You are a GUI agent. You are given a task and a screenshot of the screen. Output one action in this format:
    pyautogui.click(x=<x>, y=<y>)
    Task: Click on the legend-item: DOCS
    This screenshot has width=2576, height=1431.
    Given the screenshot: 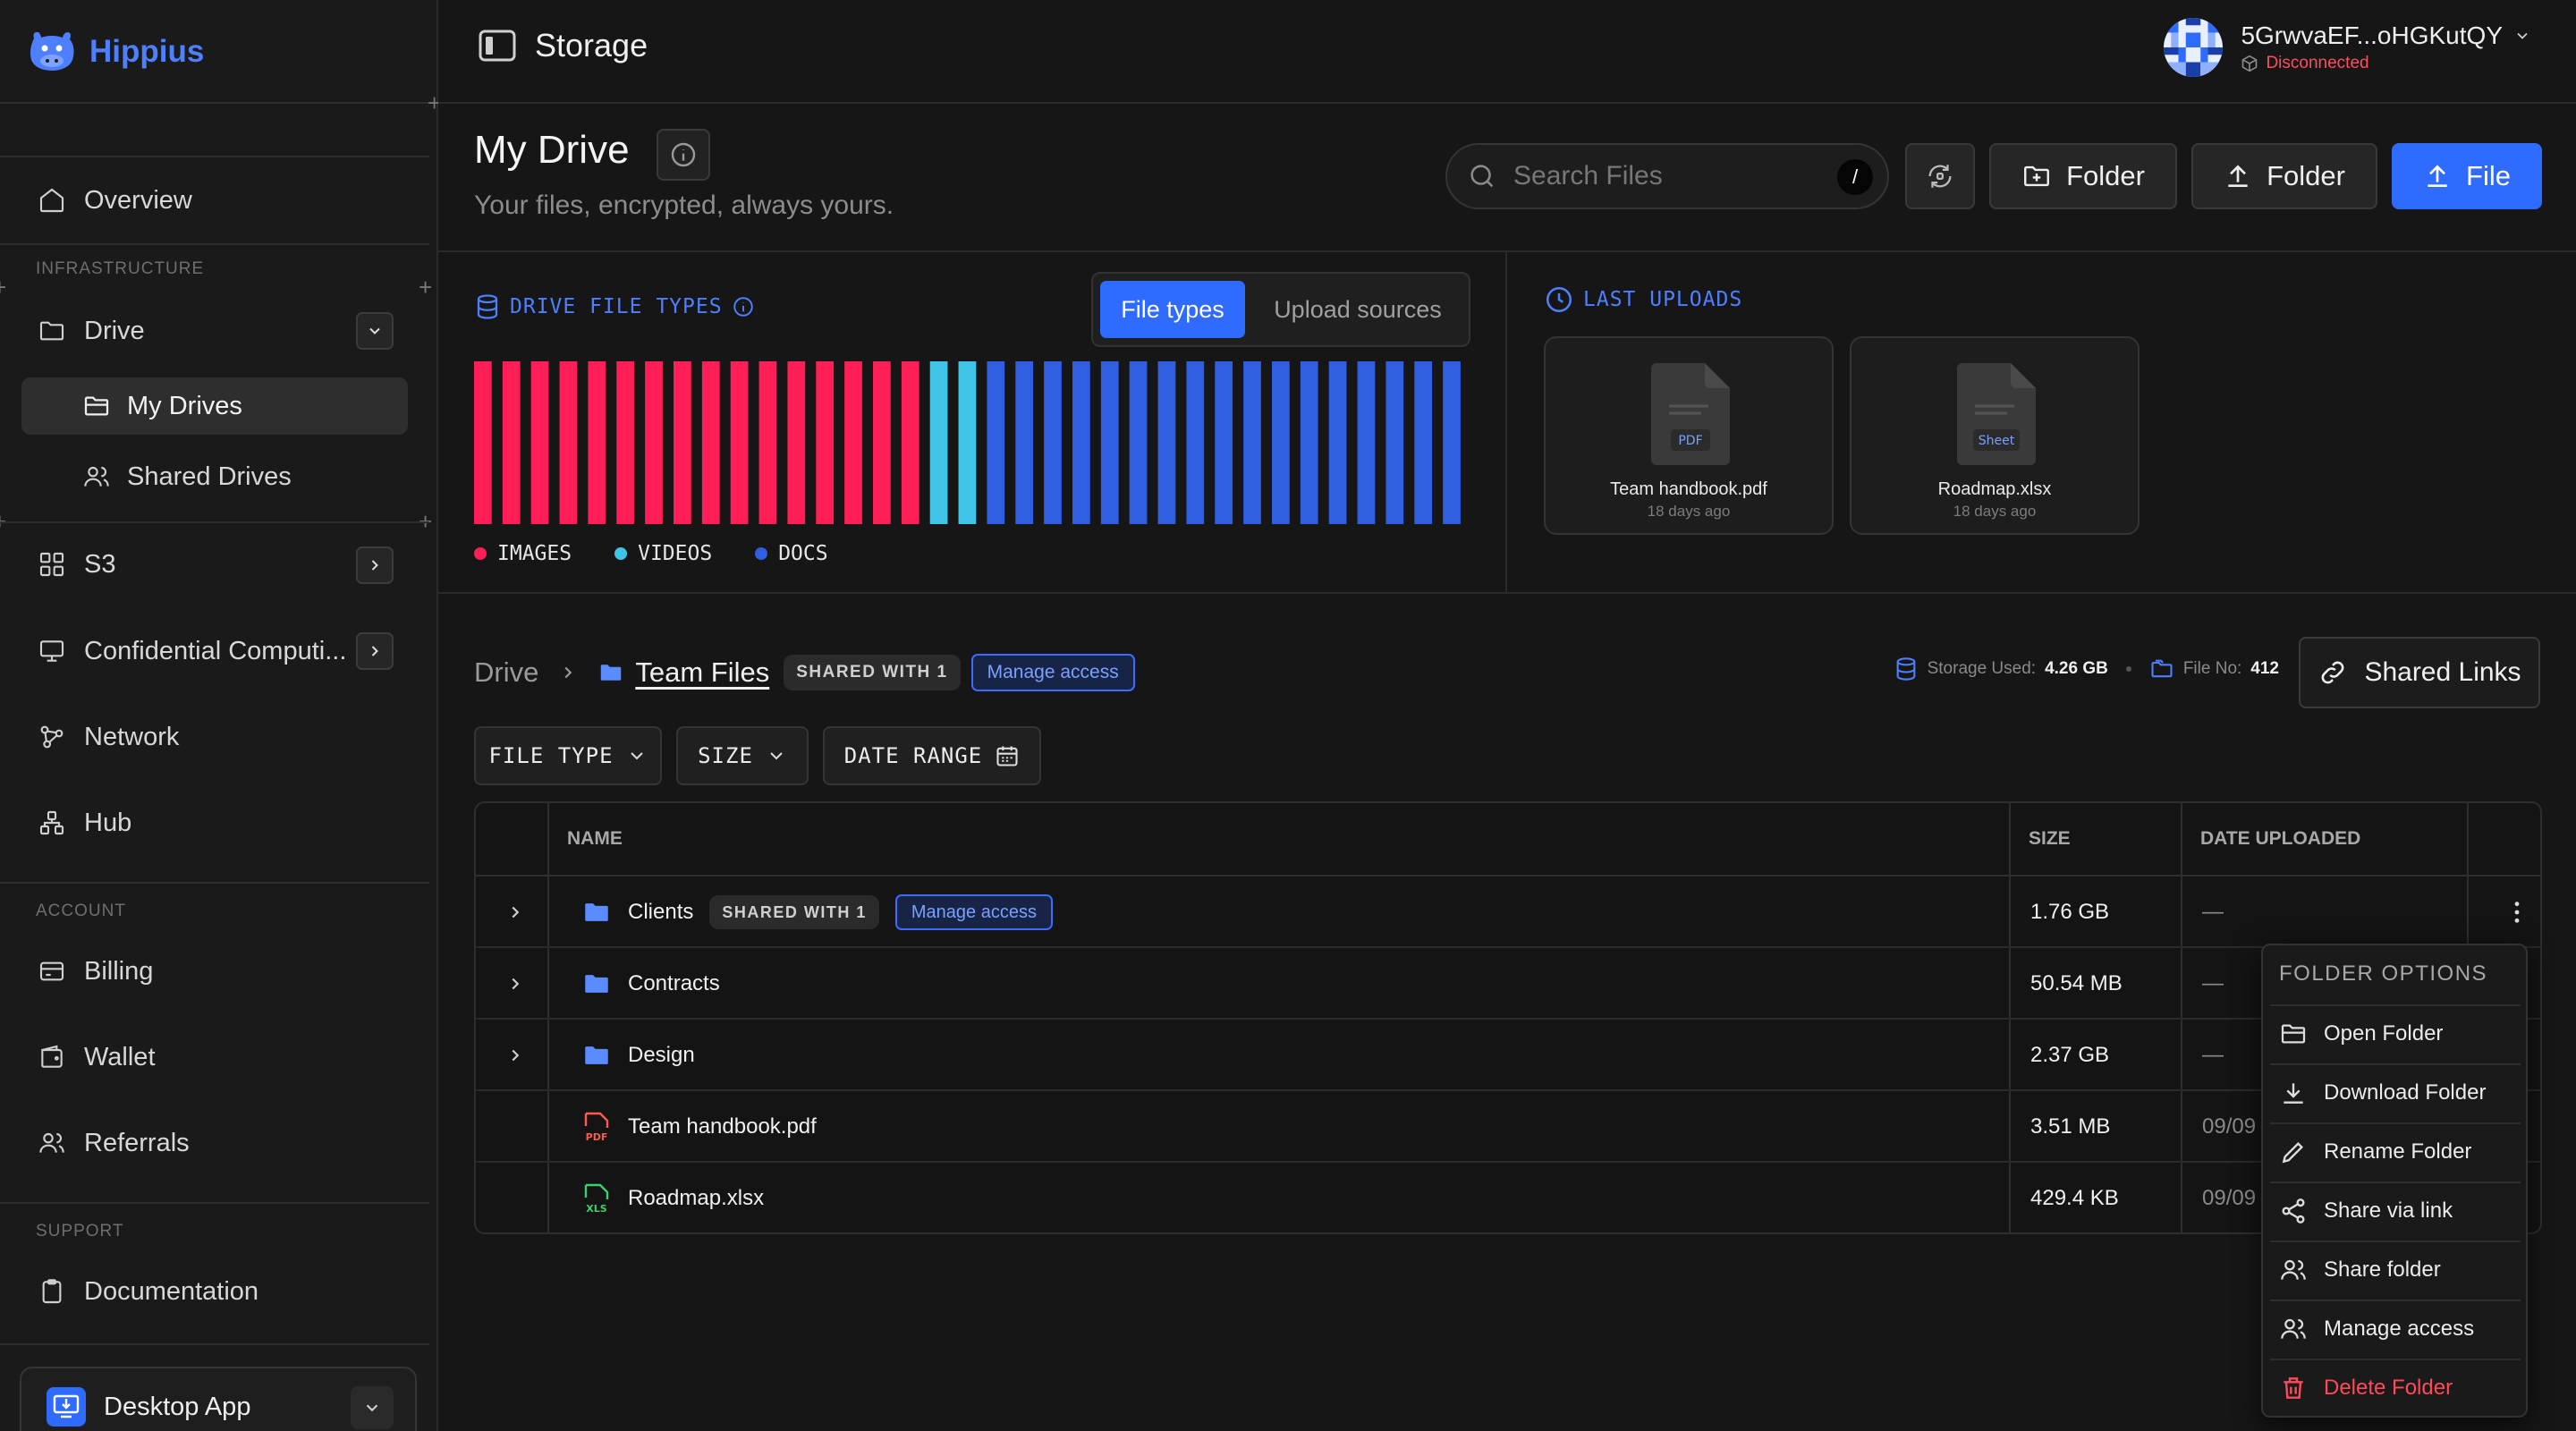 What is the action you would take?
    pyautogui.click(x=791, y=554)
    